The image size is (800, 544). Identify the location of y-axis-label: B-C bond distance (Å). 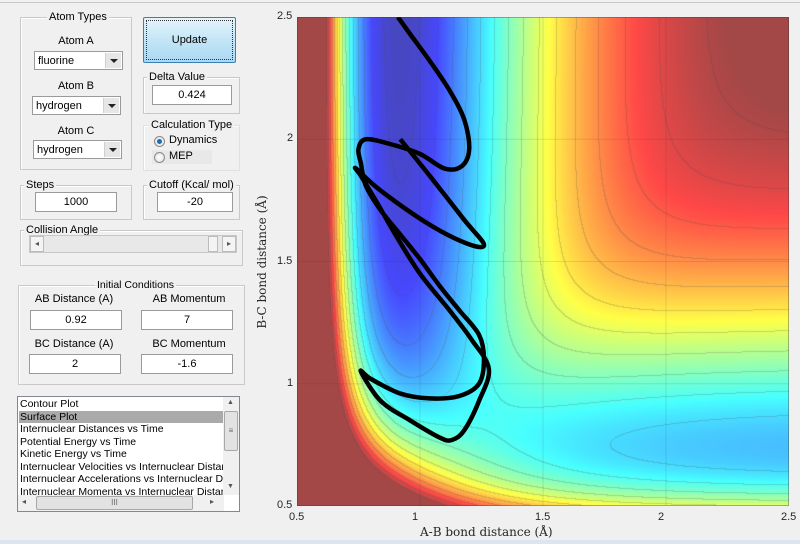
(262, 262).